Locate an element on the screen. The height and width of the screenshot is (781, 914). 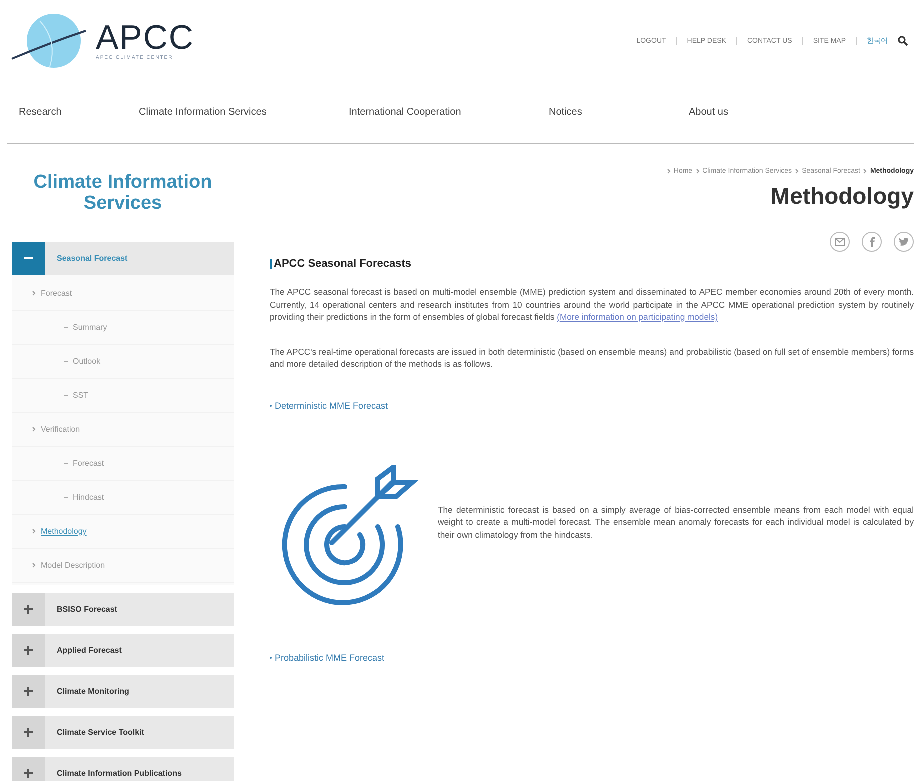
logo-name: APCC is located at coordinates (145, 38).